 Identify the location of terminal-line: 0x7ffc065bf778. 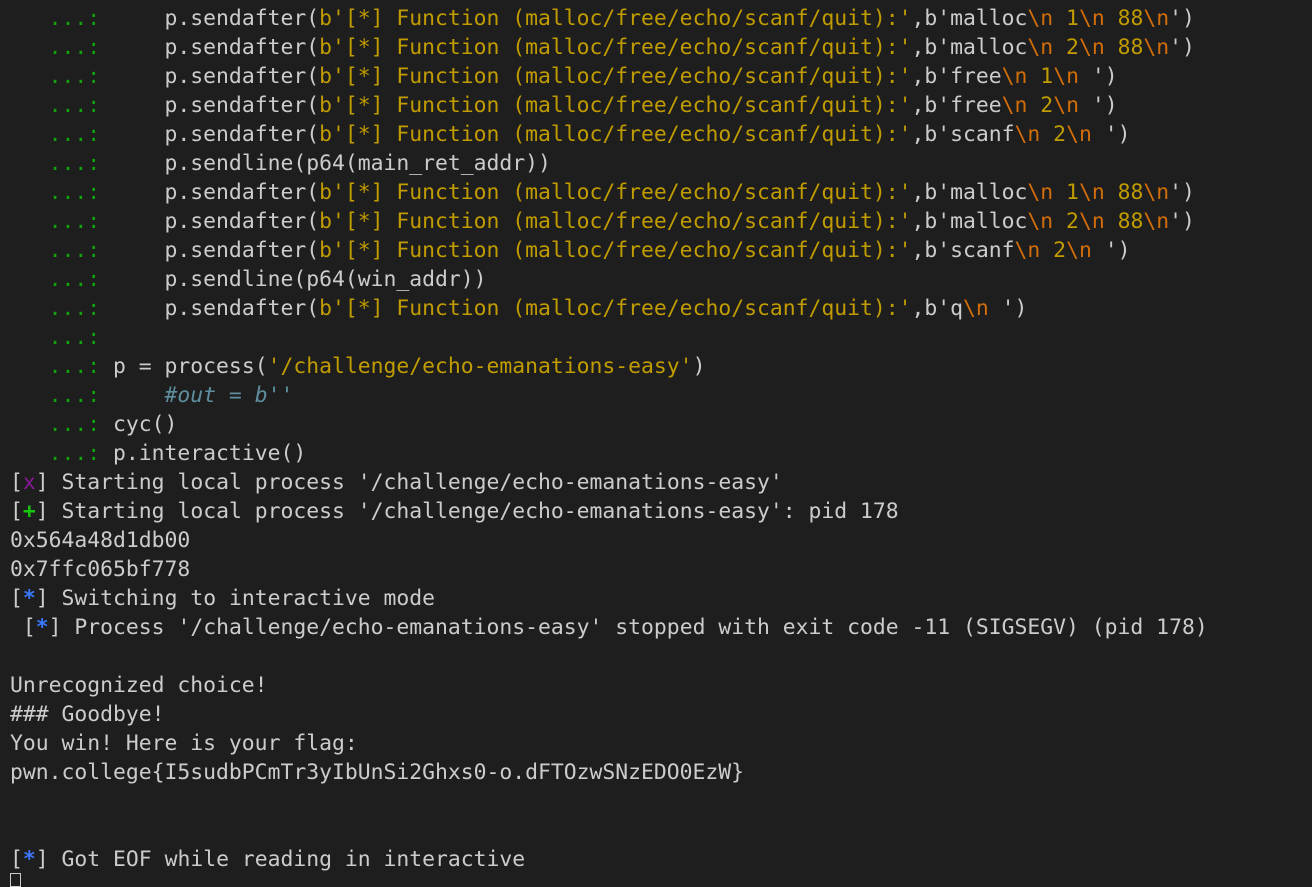
(100, 569).